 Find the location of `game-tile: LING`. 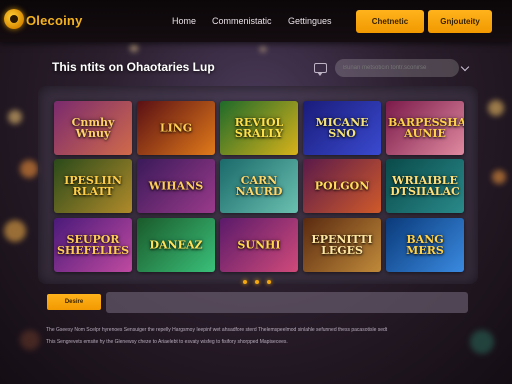

game-tile: LING is located at coordinates (176, 128).